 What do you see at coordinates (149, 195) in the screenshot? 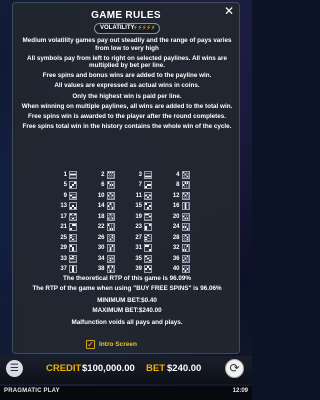
I see `payline-item: 11` at bounding box center [149, 195].